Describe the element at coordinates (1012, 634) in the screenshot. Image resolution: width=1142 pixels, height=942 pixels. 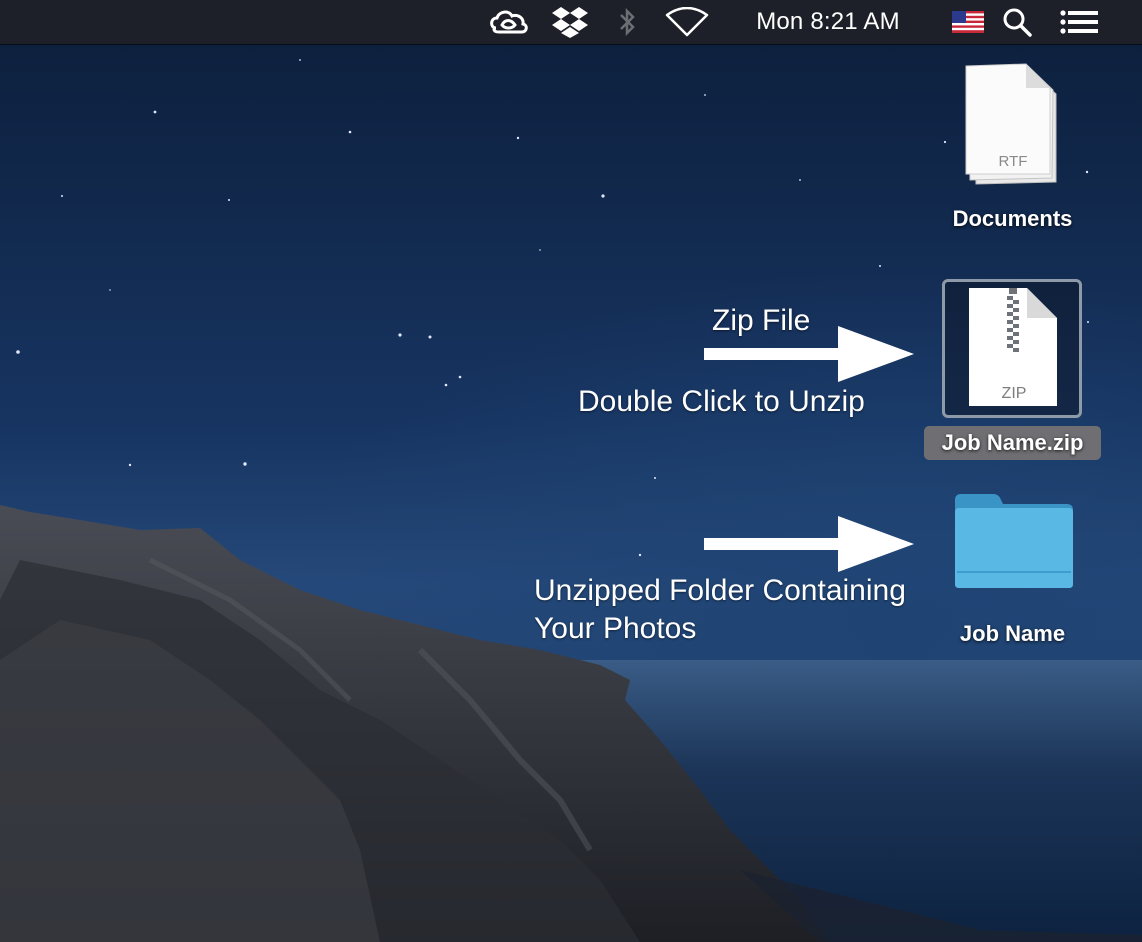
I see `folder-label: Job Name` at that location.